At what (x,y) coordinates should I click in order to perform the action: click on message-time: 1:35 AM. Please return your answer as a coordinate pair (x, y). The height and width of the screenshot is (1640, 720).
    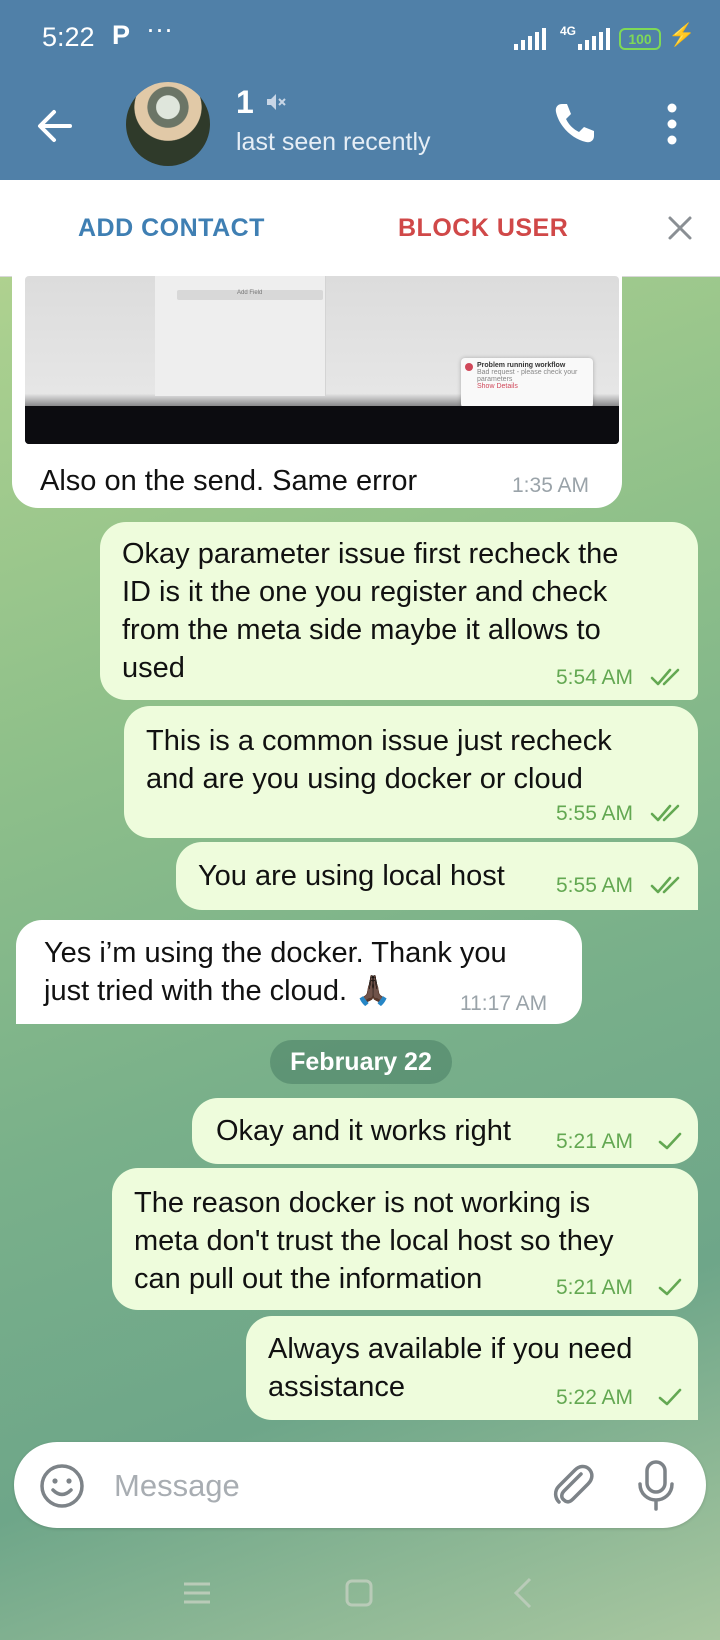
    Looking at the image, I should click on (551, 485).